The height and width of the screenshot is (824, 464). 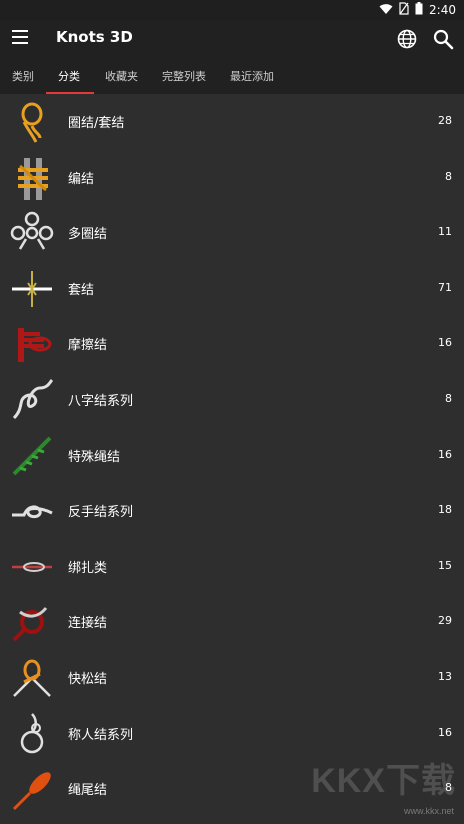 I want to click on no-sim-icon, so click(x=404, y=10).